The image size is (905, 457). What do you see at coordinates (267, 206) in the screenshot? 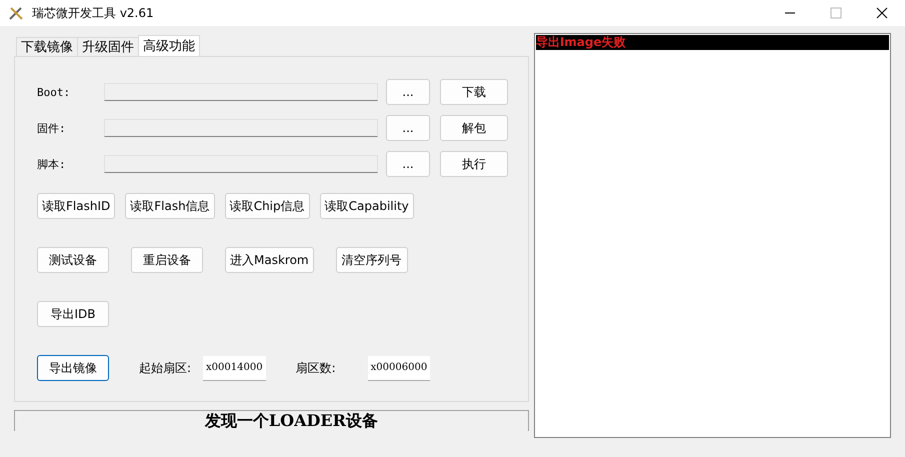
I see `command-button: 读取Chip信息` at bounding box center [267, 206].